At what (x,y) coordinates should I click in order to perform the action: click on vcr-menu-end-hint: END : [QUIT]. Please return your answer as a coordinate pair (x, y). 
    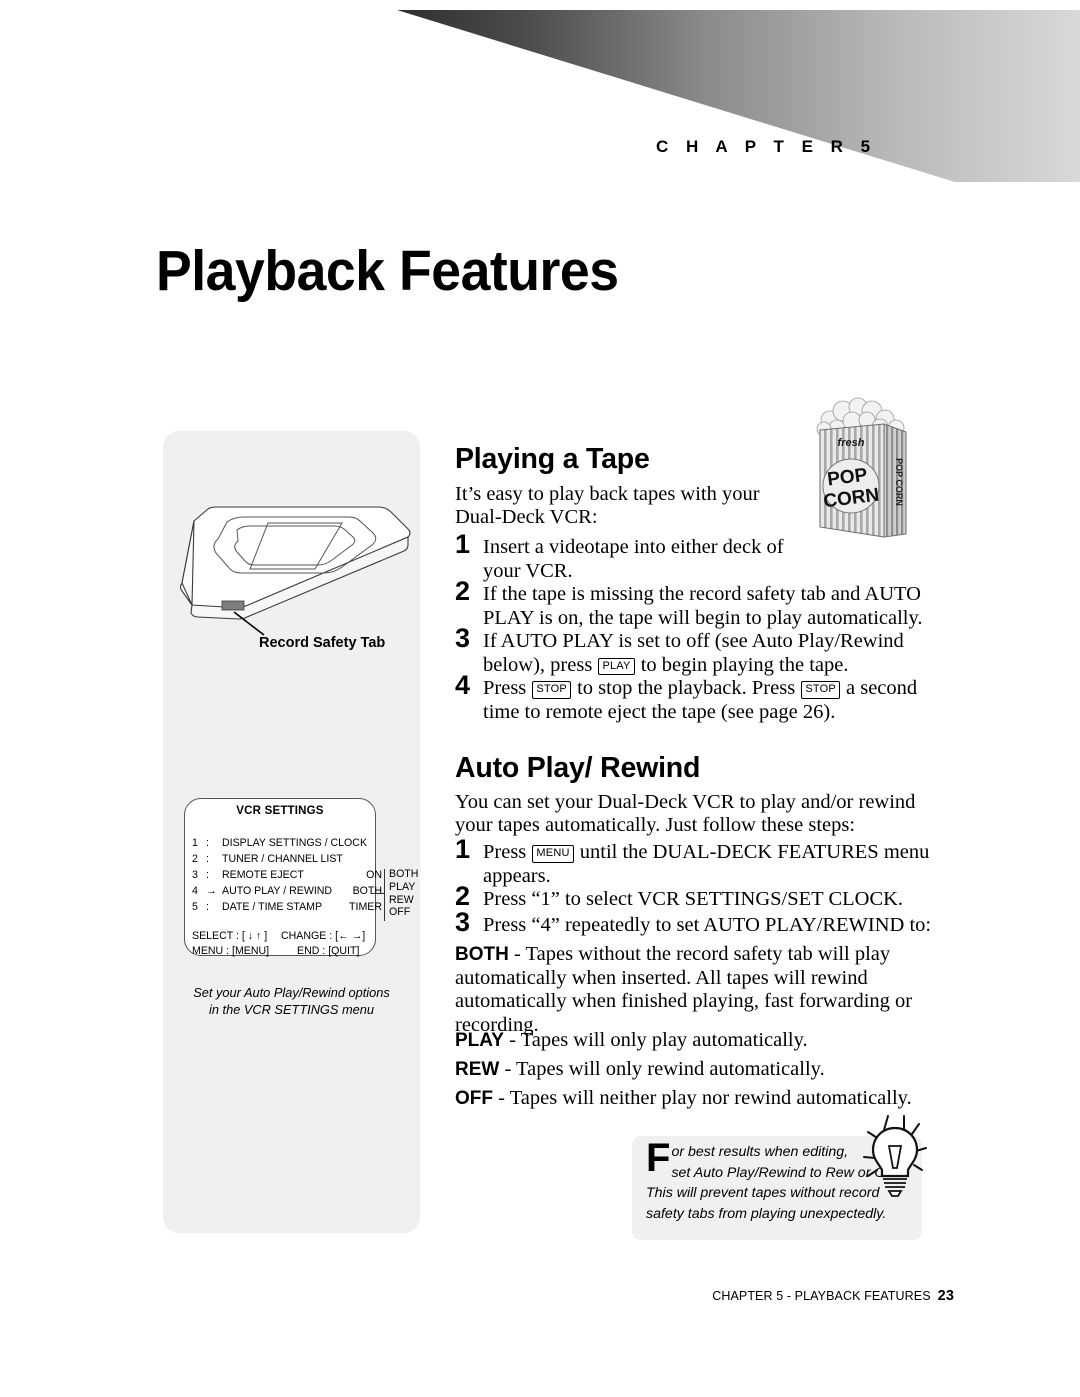
    Looking at the image, I should click on (328, 951).